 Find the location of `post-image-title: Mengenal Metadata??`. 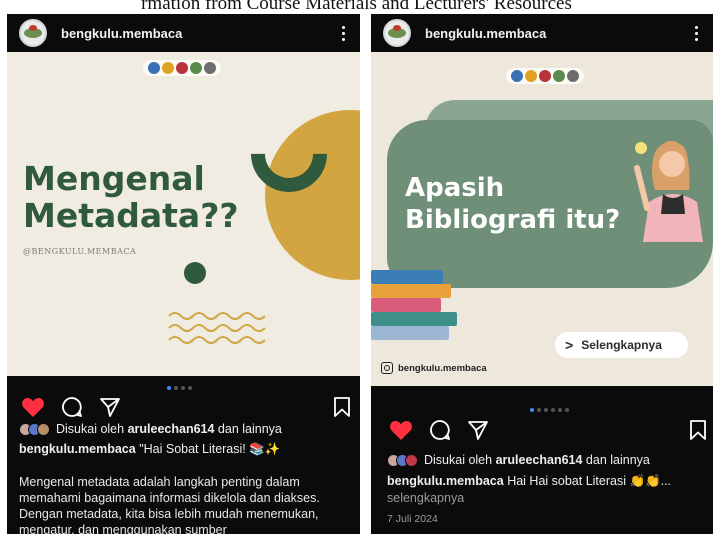

post-image-title: Mengenal Metadata?? is located at coordinates (131, 197).